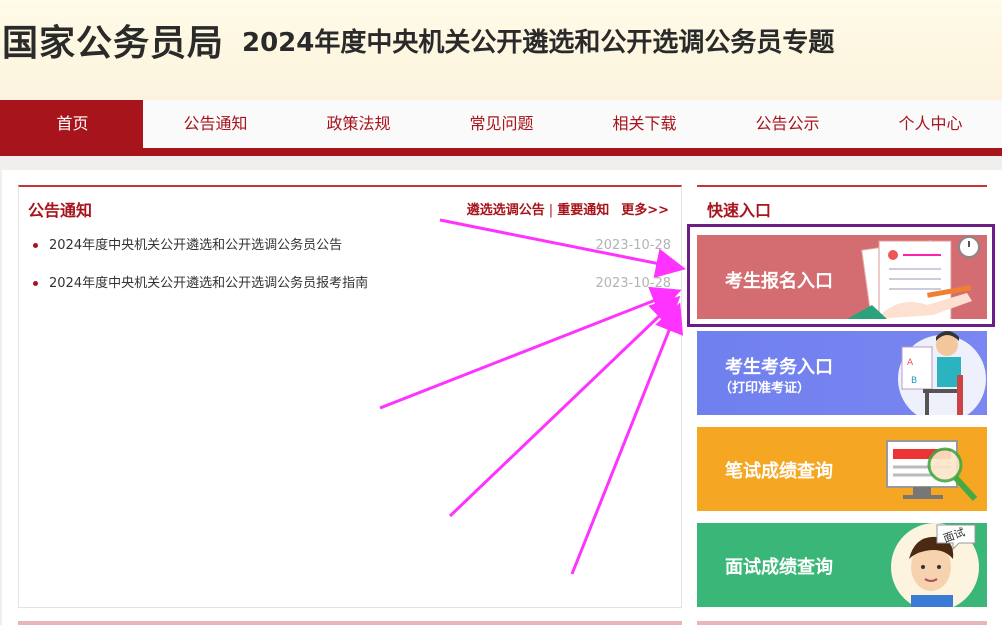 This screenshot has width=1002, height=625. Describe the element at coordinates (506, 210) in the screenshot. I see `link-selection-announcements: 遴选选调公告` at that location.